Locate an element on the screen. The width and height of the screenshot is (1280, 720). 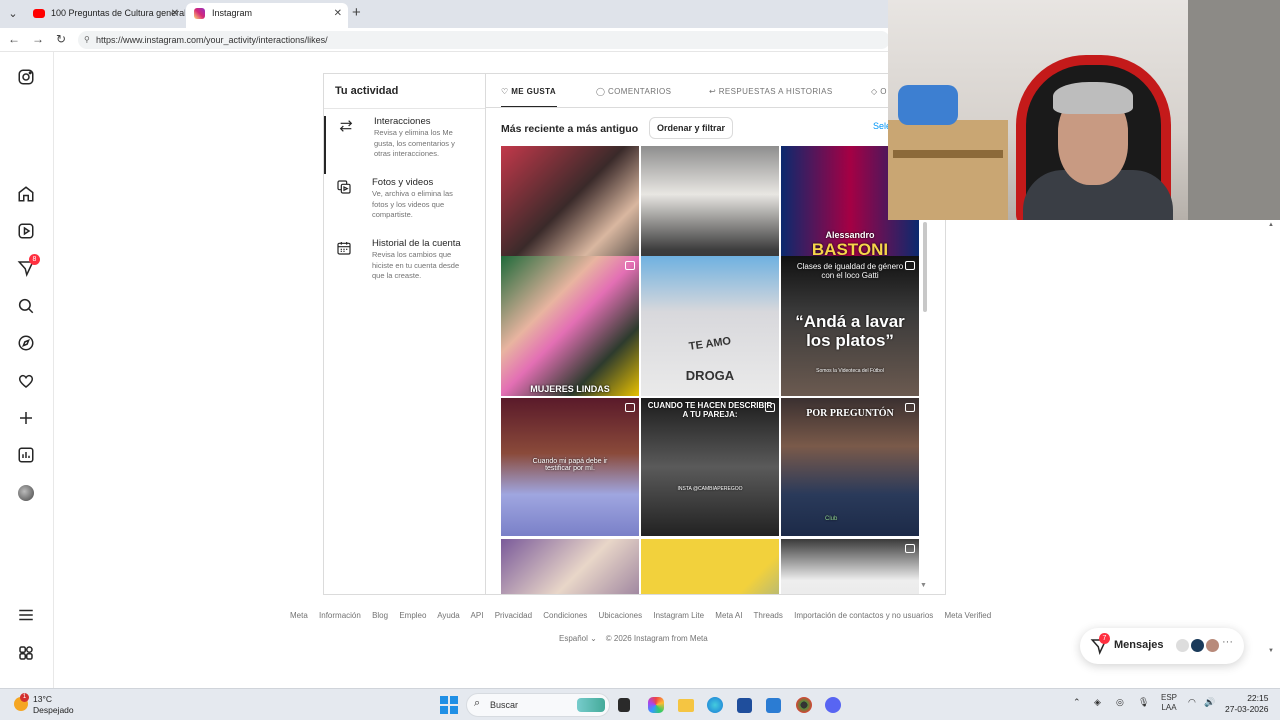
explore-icon is located at coordinates (27, 344).